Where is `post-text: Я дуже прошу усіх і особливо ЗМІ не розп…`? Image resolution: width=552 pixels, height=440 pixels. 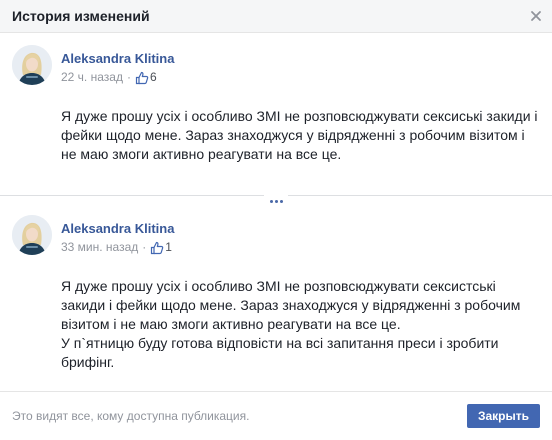 post-text: Я дуже прошу усіх і особливо ЗМІ не розп… is located at coordinates (301, 135).